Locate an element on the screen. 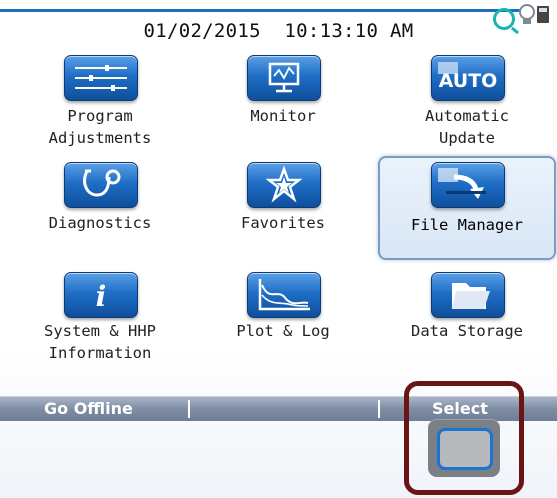 This screenshot has width=557, height=498. tile-label-line1: Automatic is located at coordinates (467, 116).